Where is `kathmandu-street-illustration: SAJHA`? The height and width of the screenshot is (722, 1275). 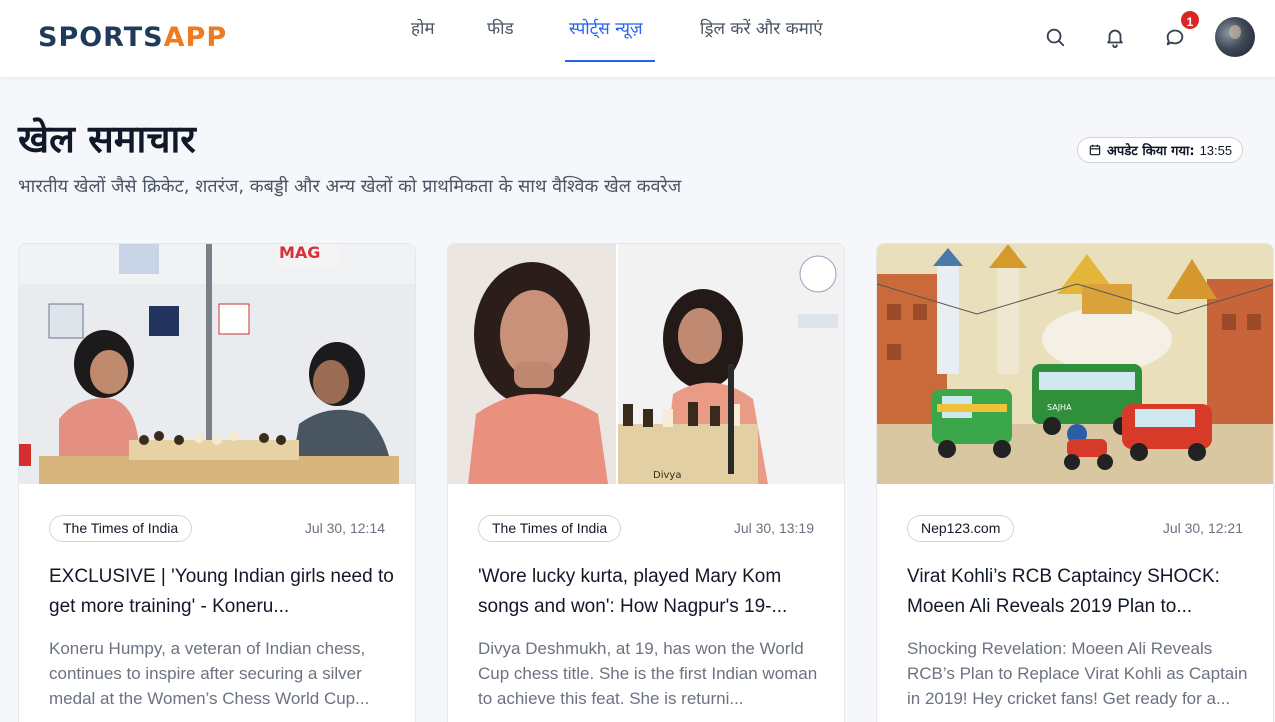
kathmandu-street-illustration: SAJHA is located at coordinates (1075, 364).